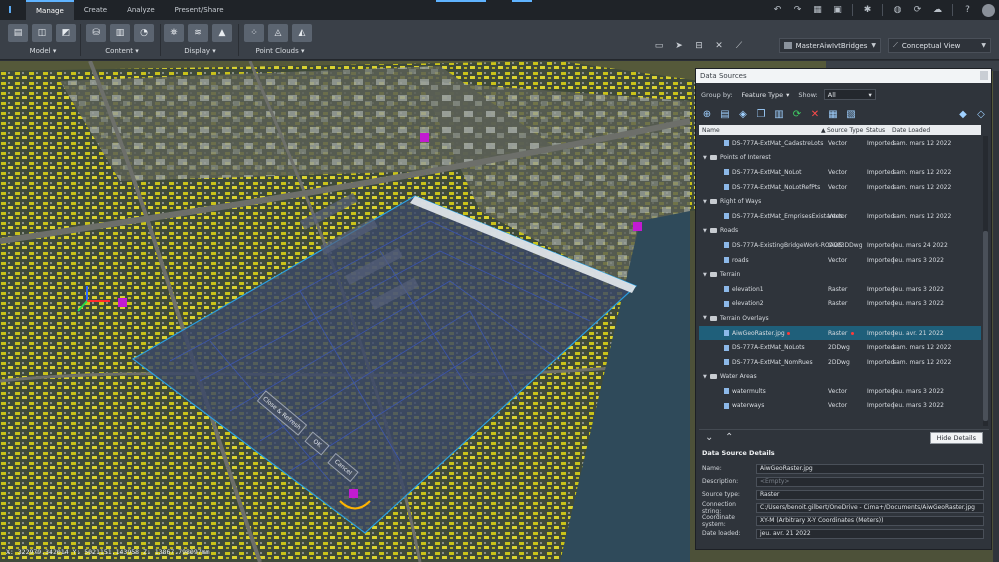 The image size is (999, 562). Describe the element at coordinates (870, 481) in the screenshot. I see `detail-description-field: <Empty>` at that location.